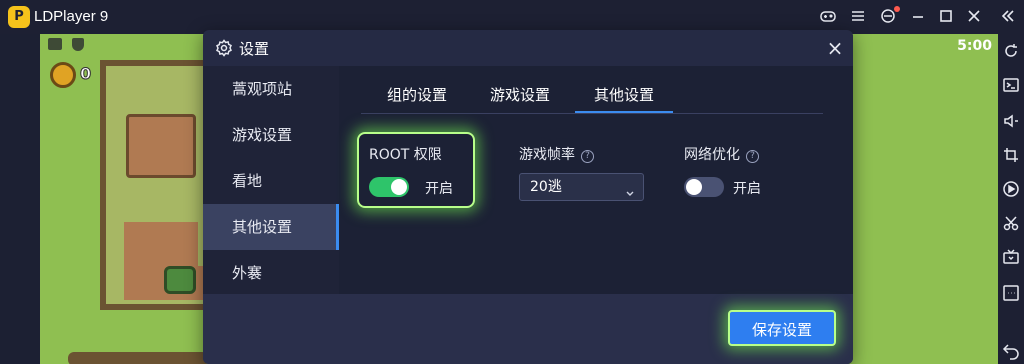  I want to click on crate, so click(161, 146).